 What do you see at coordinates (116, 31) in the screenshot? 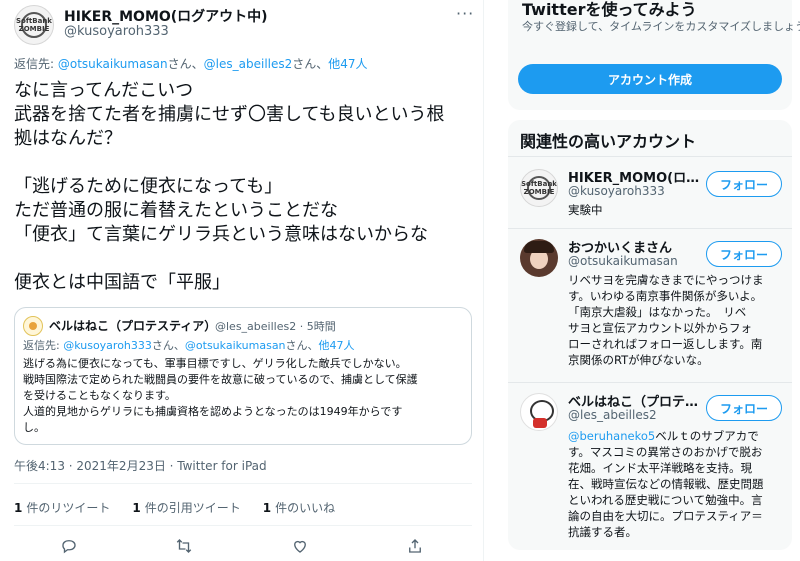
I see `author-handle: @kusoyaroh333` at bounding box center [116, 31].